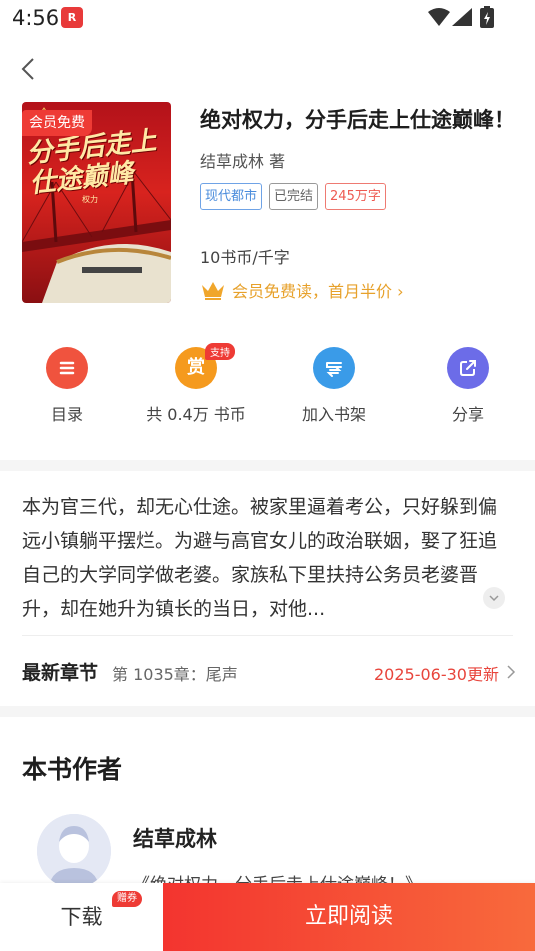  What do you see at coordinates (462, 17) in the screenshot?
I see `signal-icon` at bounding box center [462, 17].